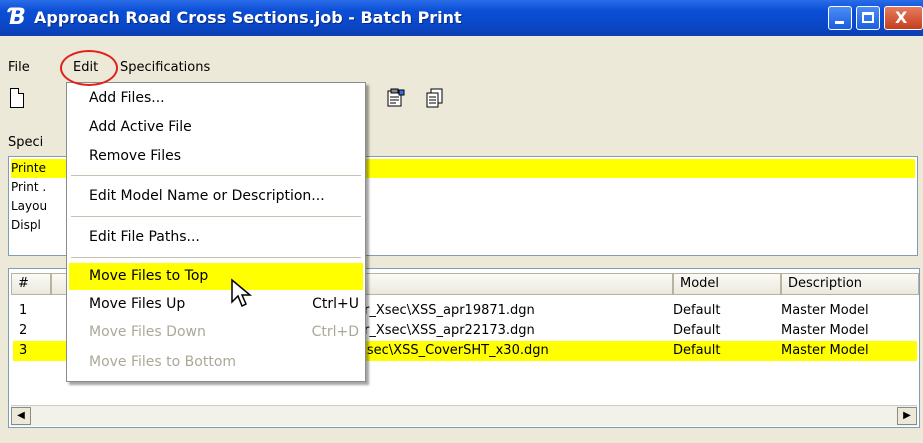  I want to click on menu-item-move-files-to-top: Move Files to Top, so click(216, 276).